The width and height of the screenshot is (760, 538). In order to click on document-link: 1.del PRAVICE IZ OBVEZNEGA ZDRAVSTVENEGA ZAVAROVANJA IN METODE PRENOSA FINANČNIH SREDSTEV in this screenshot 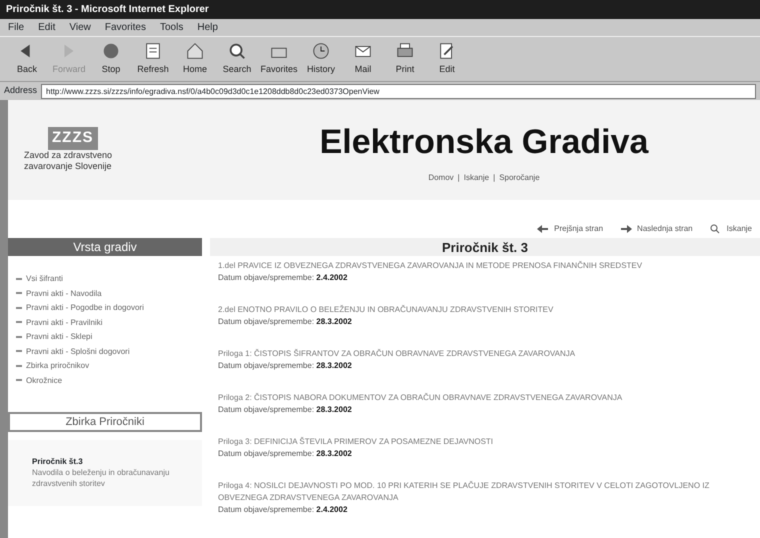, I will do `click(485, 266)`.